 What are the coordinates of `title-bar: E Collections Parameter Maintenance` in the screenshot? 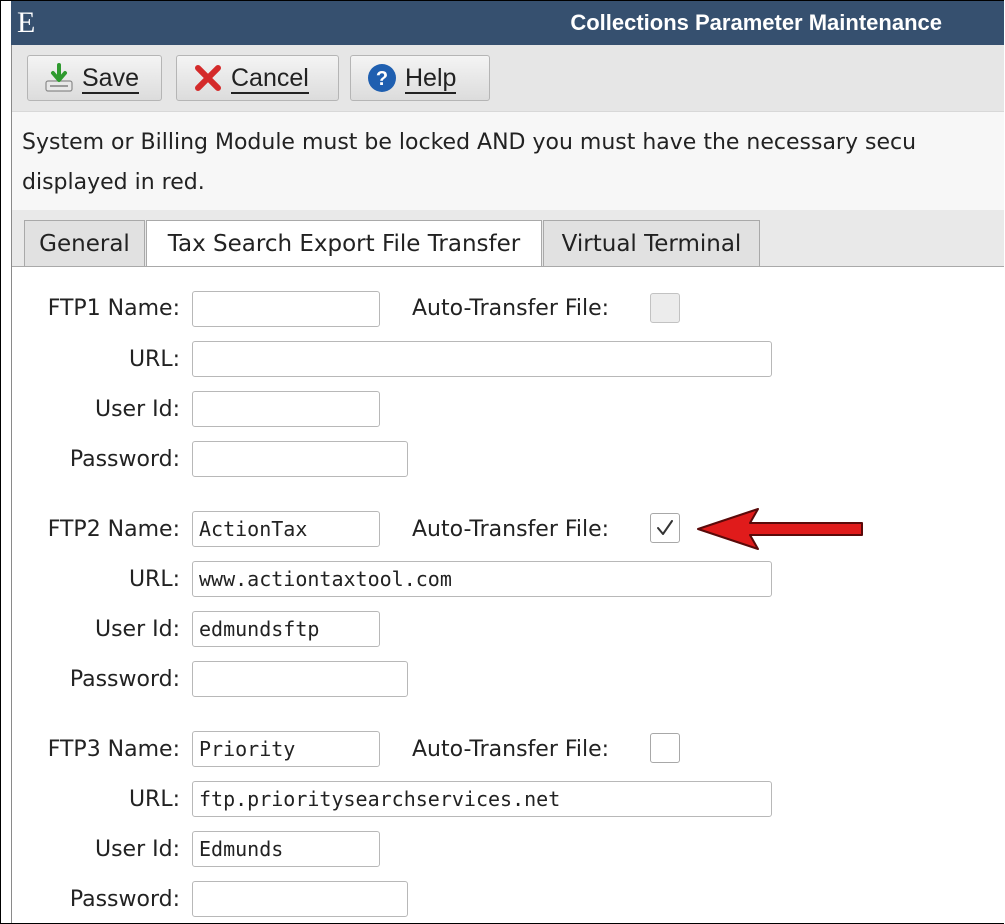 It's located at (507, 23).